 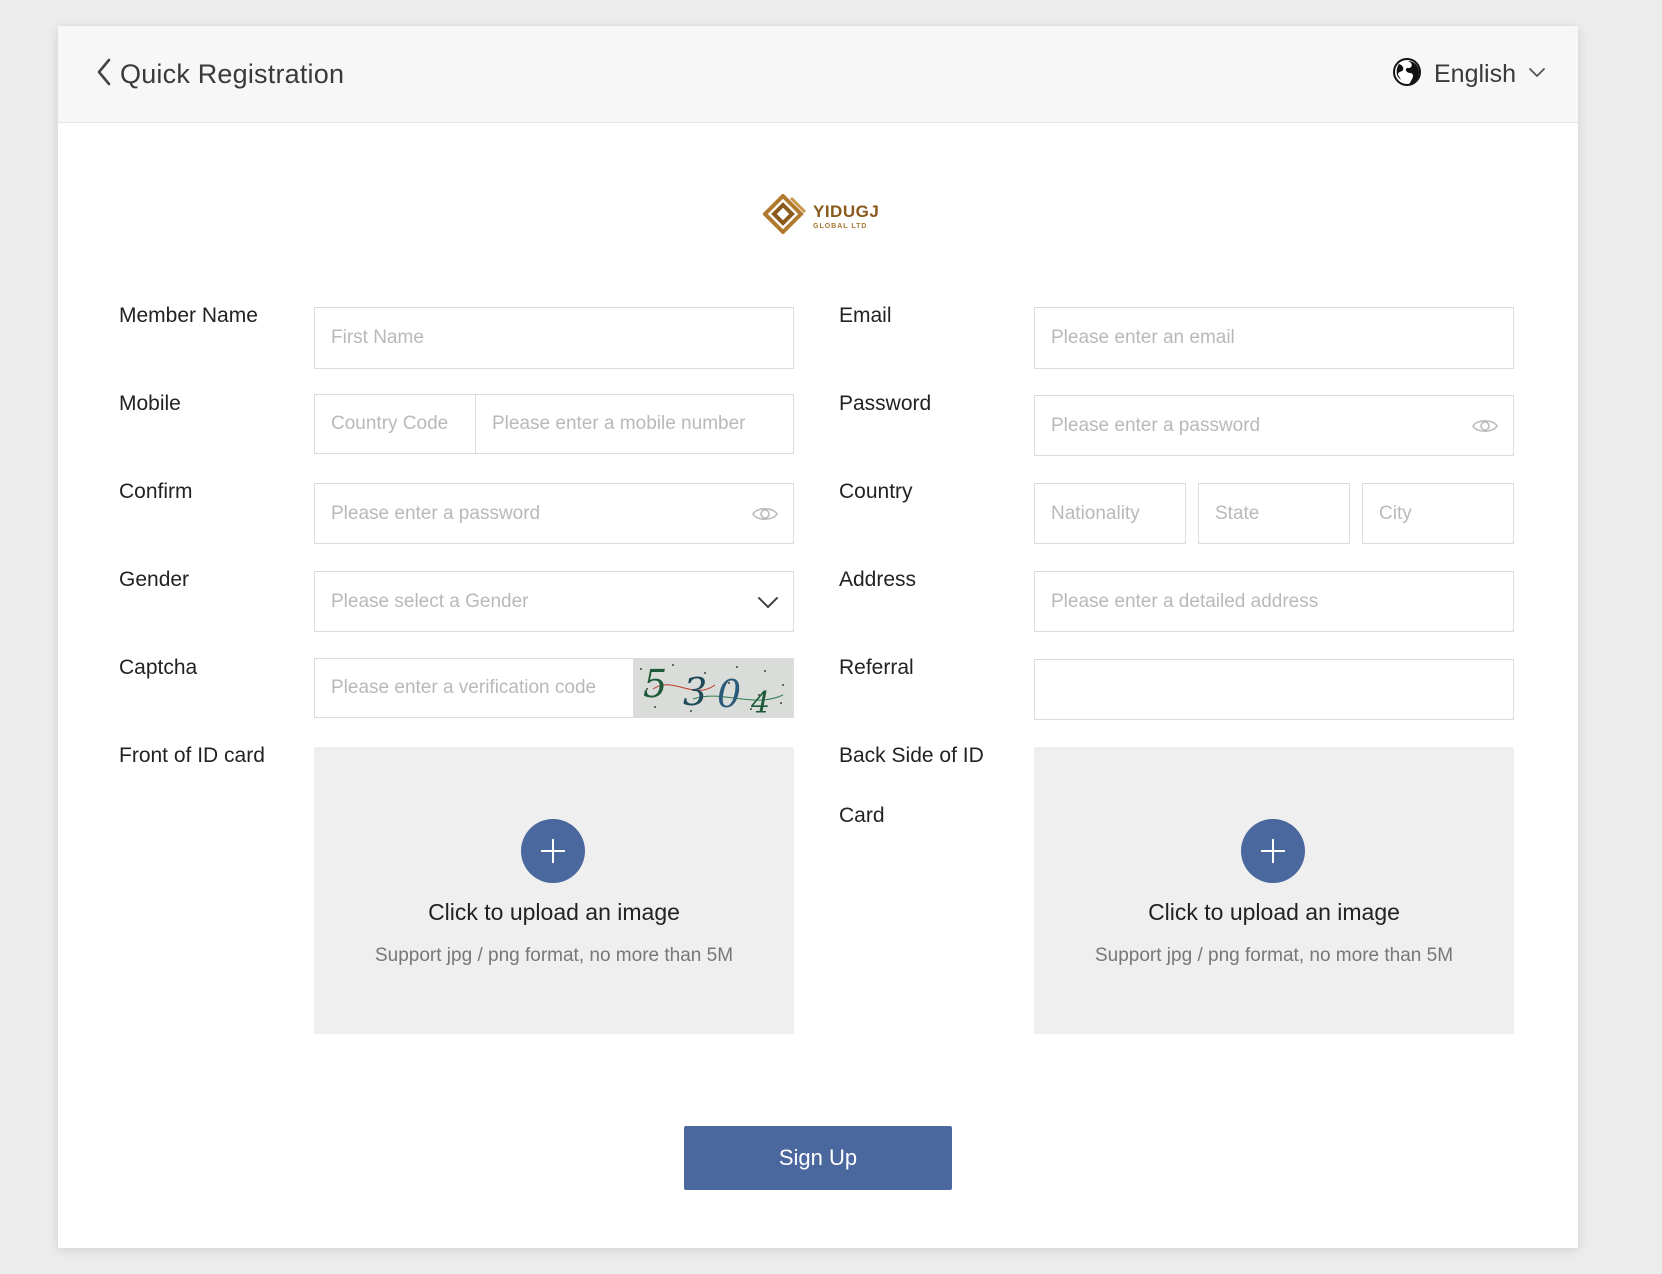 What do you see at coordinates (862, 815) in the screenshot?
I see `id-back-label-line2: Card` at bounding box center [862, 815].